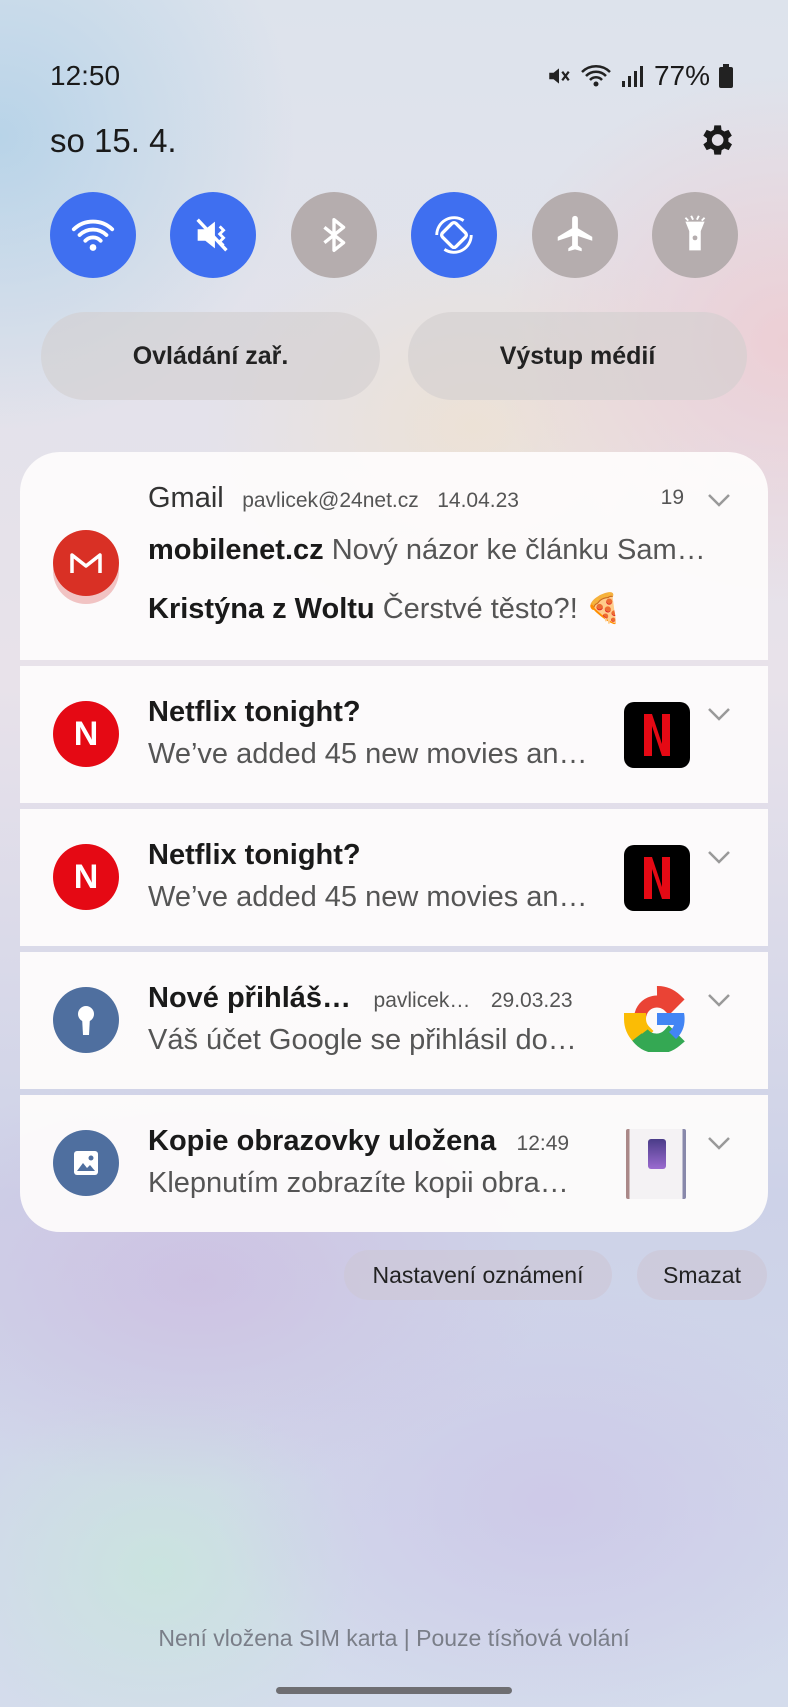 Image resolution: width=788 pixels, height=1707 pixels. I want to click on google-thumbnail, so click(656, 1020).